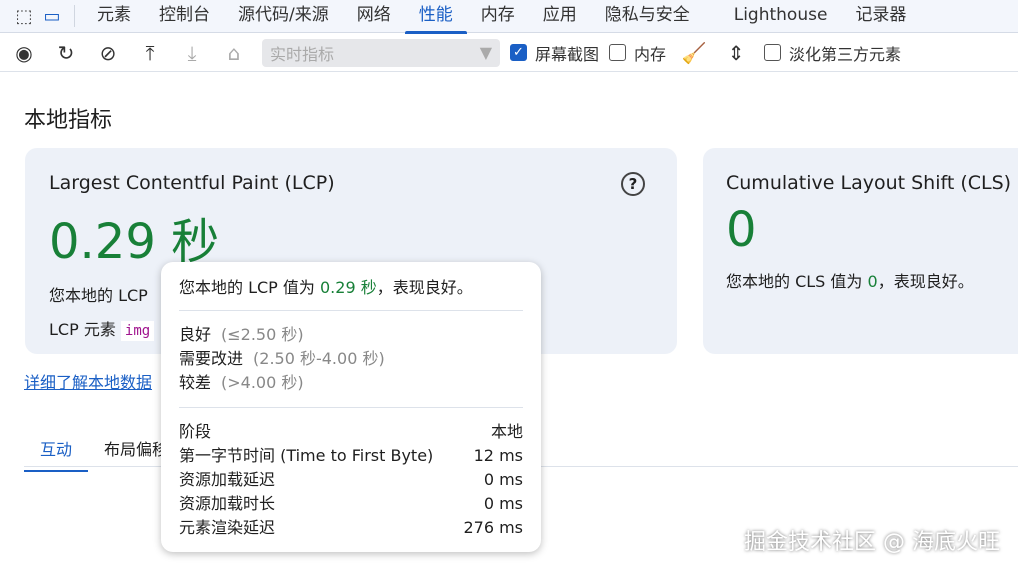 The width and height of the screenshot is (1018, 572). Describe the element at coordinates (509, 53) in the screenshot. I see `performance-toolbar: ◉ ↻ ⊘ ⤒ ⤓ ⌂ 实时指标 ▼ ✓ 屏幕截图 内存 🧹 ⇕ 淡化第三方元素` at that location.